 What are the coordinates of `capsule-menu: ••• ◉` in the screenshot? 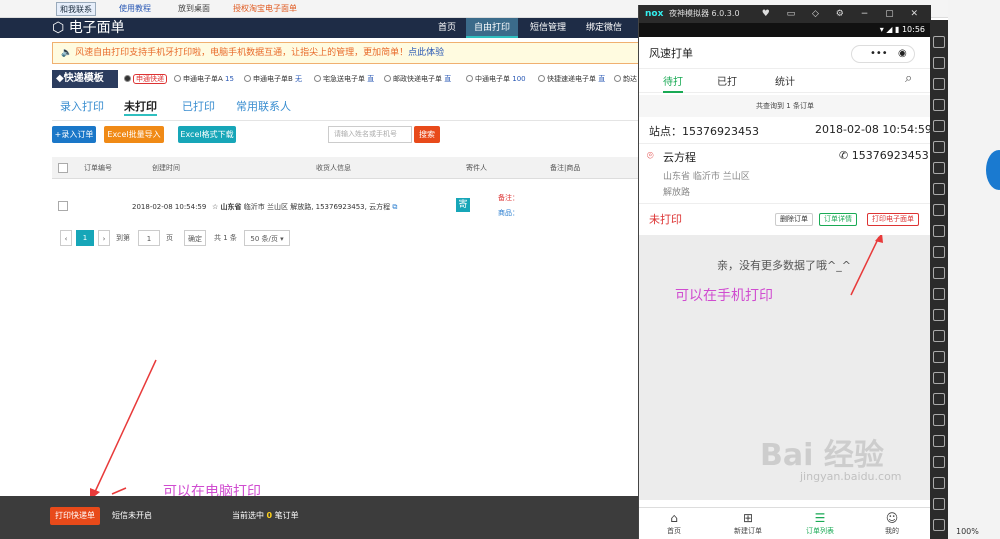 It's located at (883, 54).